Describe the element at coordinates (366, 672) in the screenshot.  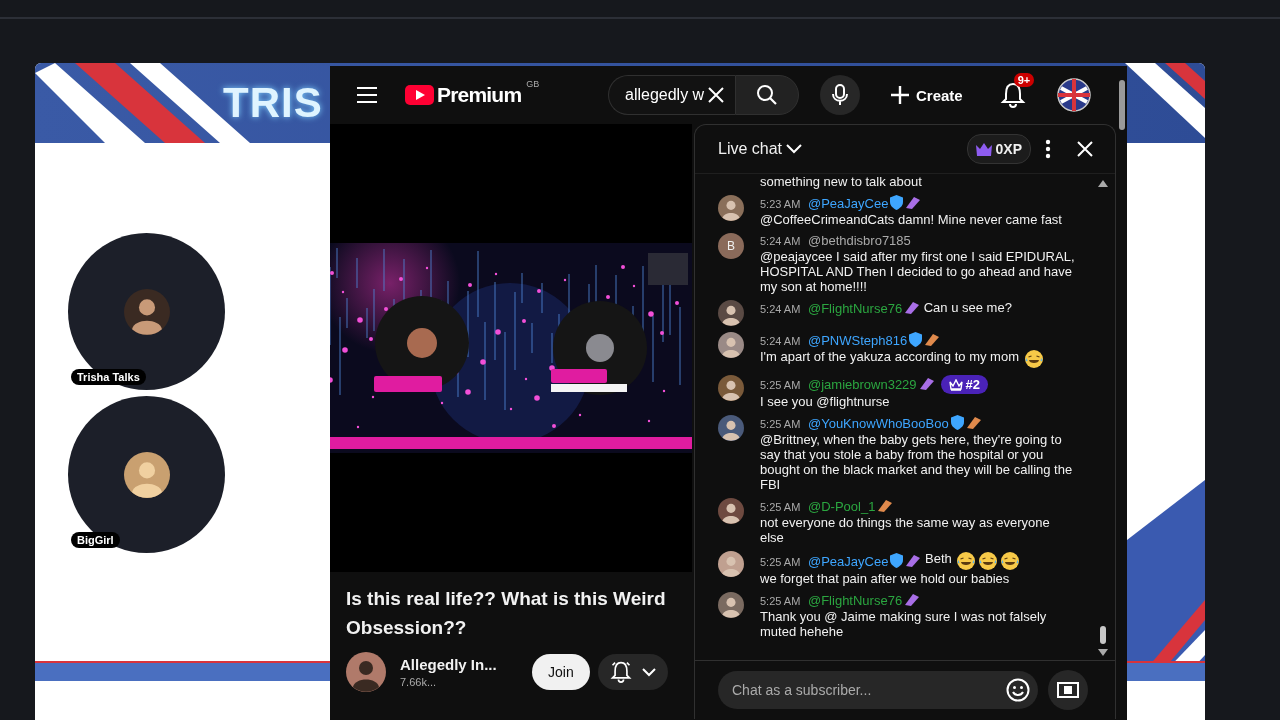
I see `channel-avatar` at that location.